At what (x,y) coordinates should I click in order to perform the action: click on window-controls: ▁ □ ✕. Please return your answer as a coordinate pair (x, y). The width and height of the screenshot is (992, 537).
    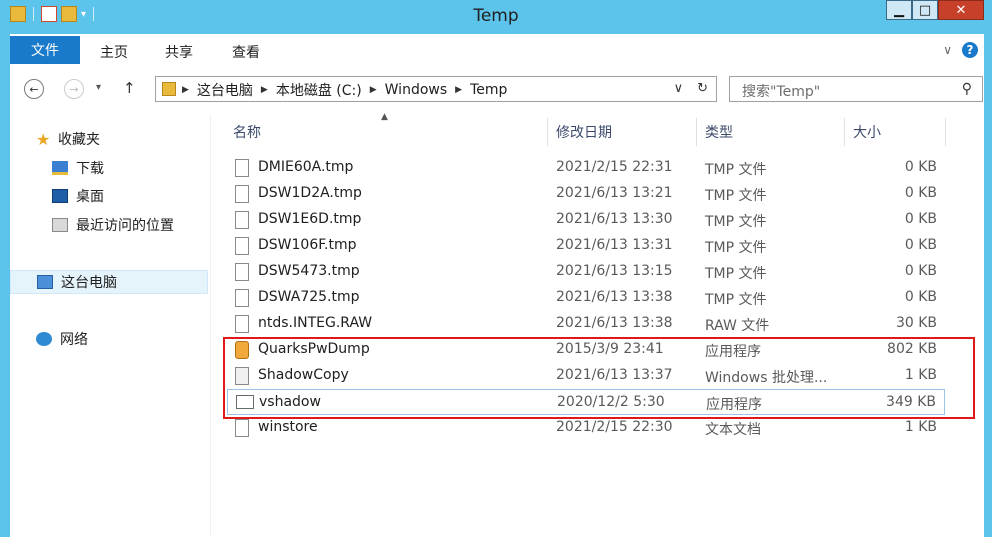
    Looking at the image, I should click on (935, 10).